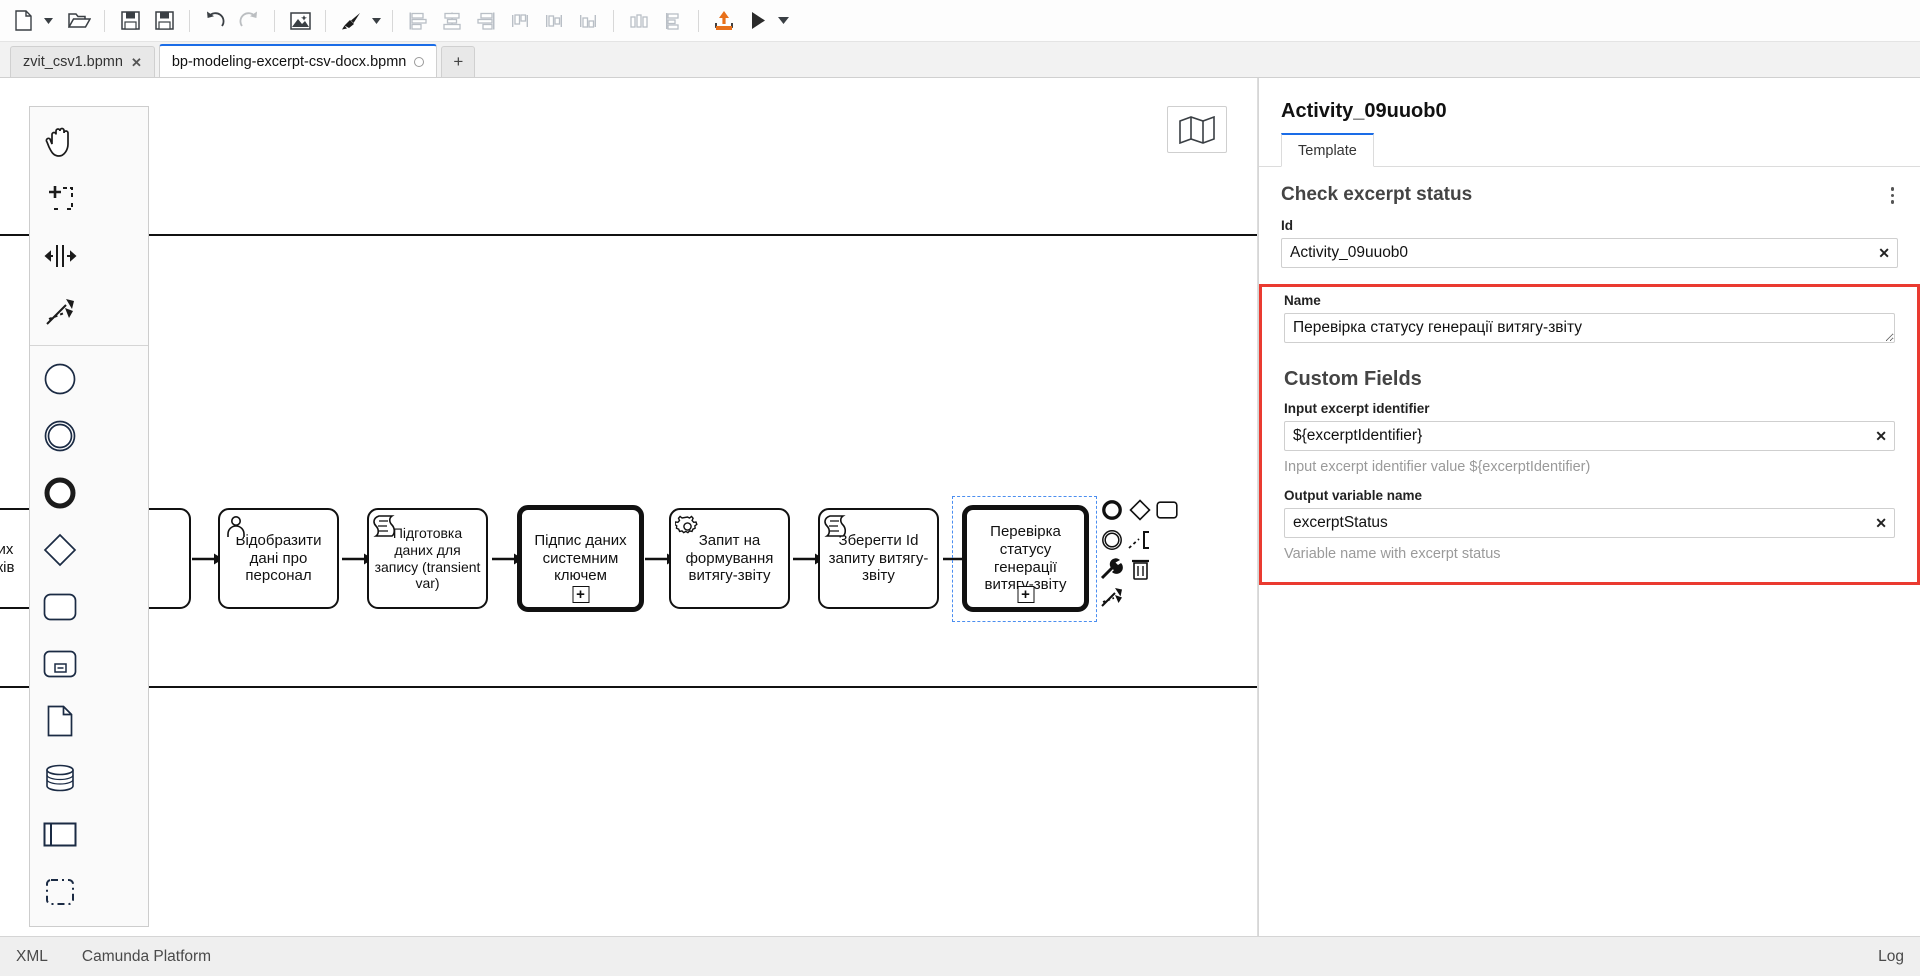 The height and width of the screenshot is (976, 1920). Describe the element at coordinates (1327, 150) in the screenshot. I see `tab-template: Template` at that location.